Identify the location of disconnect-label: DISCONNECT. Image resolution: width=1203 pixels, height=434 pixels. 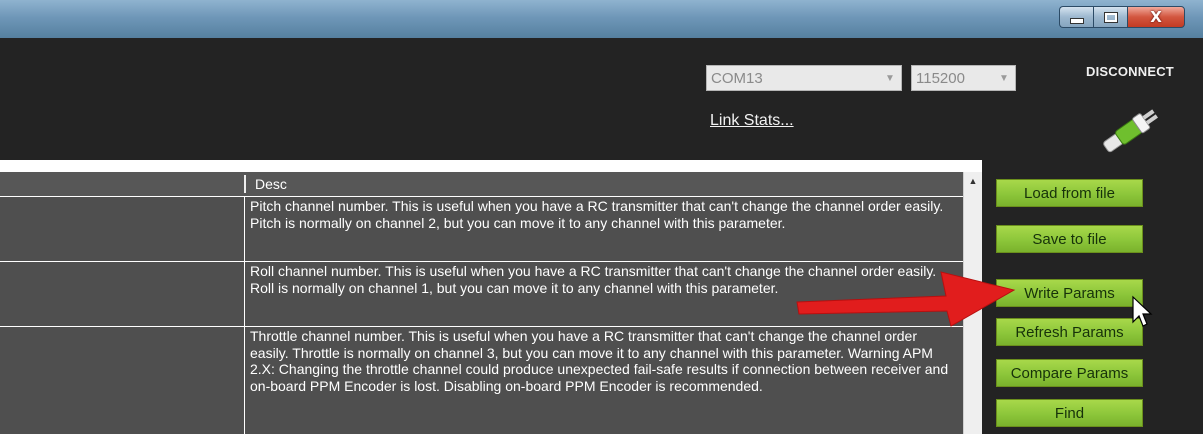
(1130, 71).